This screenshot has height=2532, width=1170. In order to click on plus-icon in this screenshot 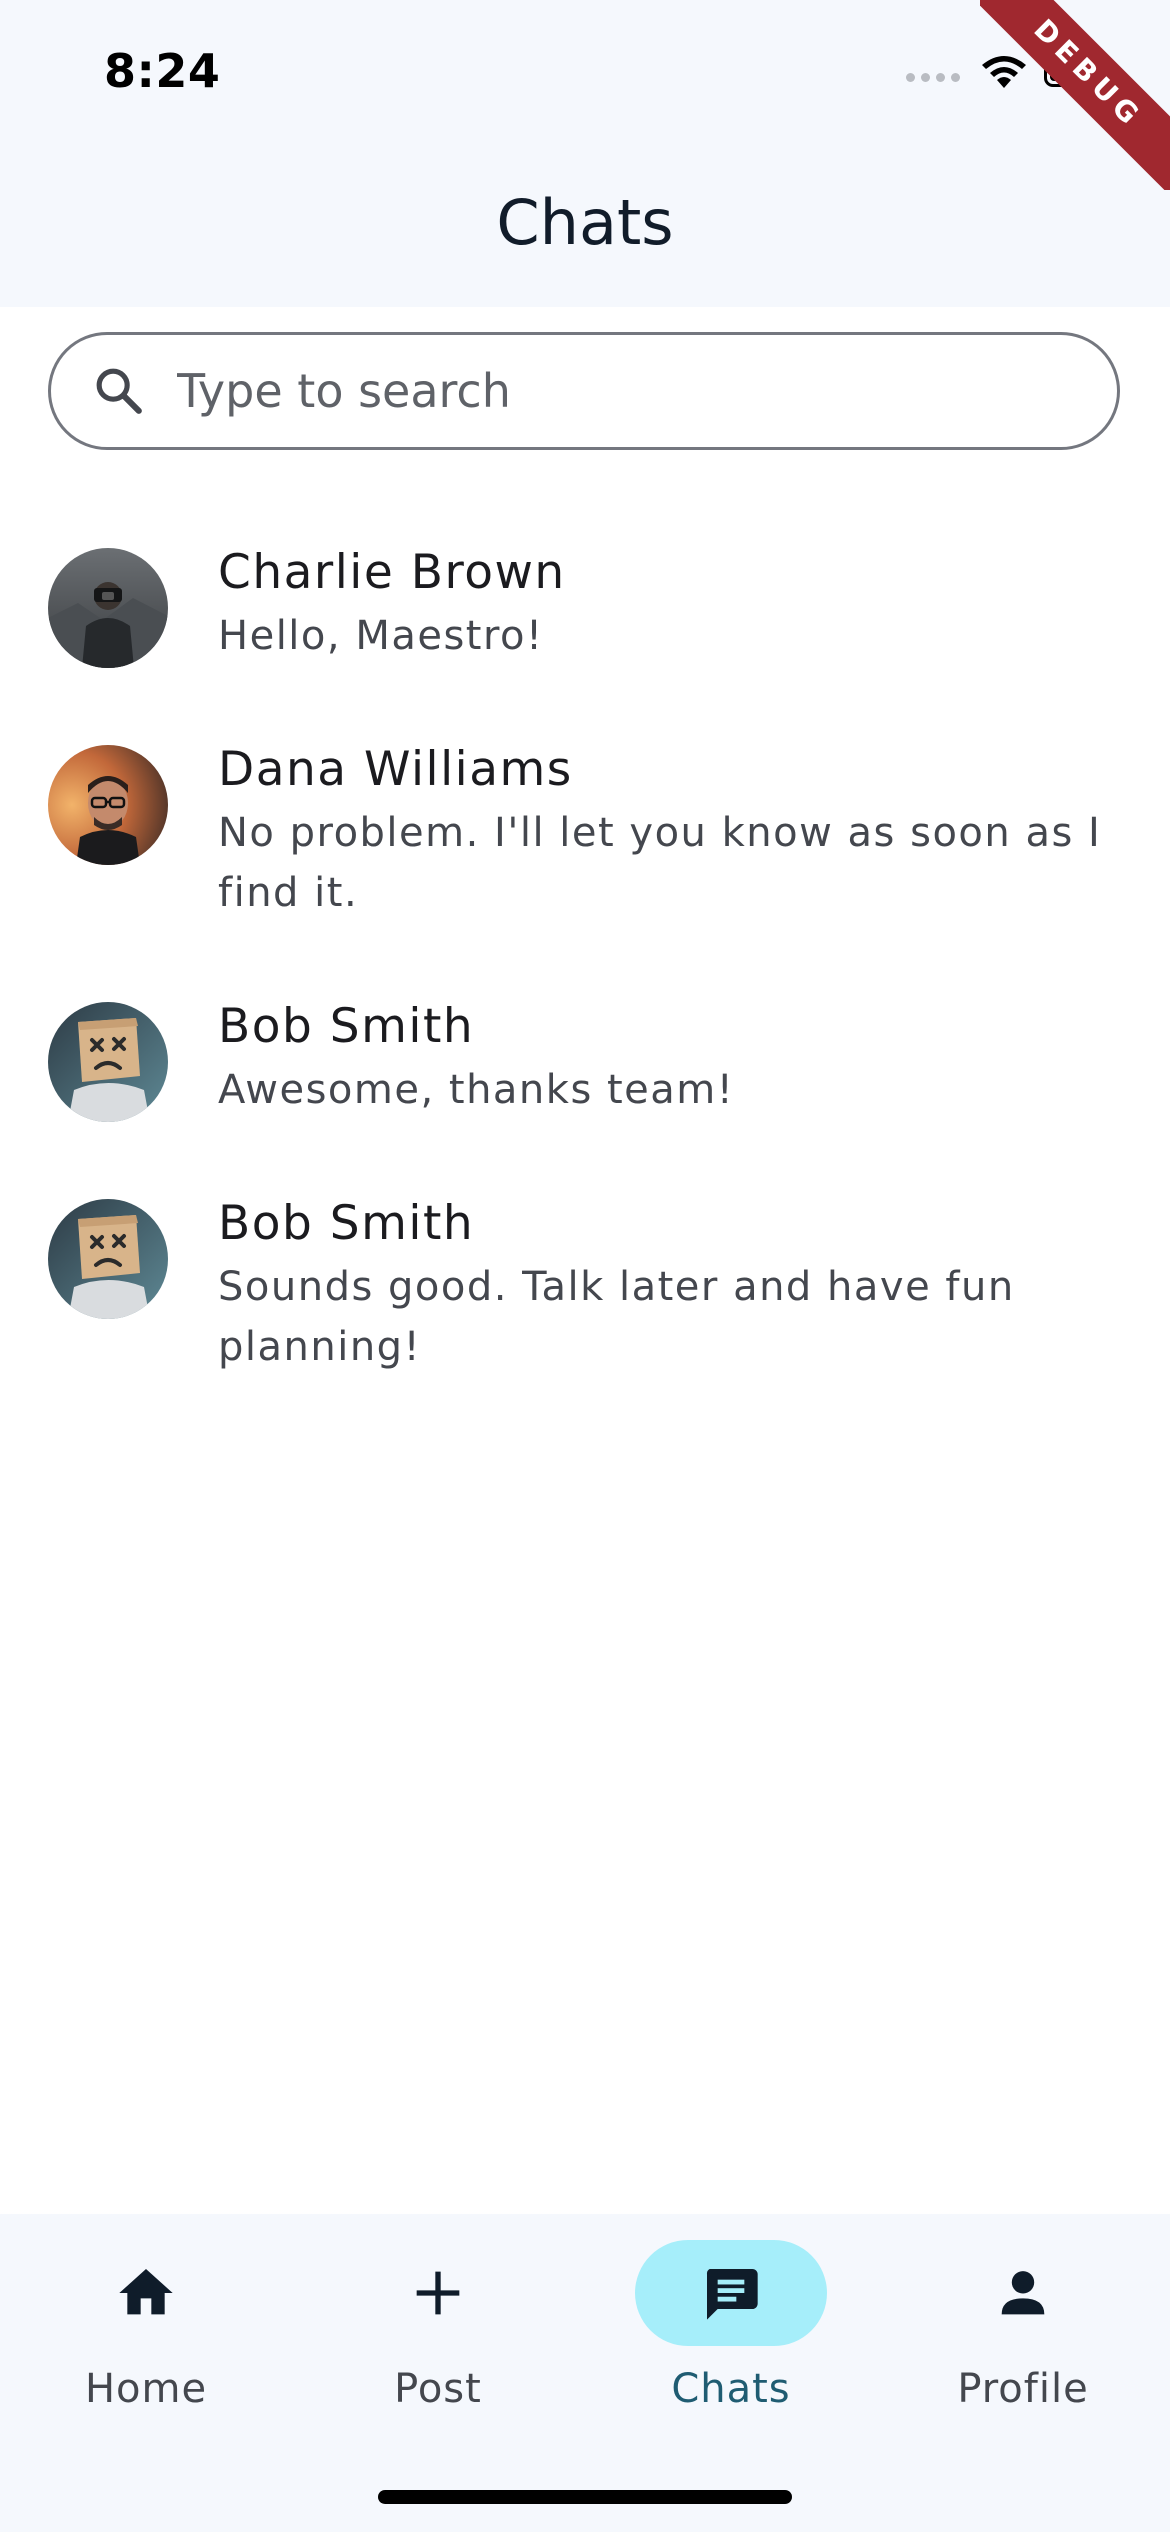, I will do `click(438, 2293)`.